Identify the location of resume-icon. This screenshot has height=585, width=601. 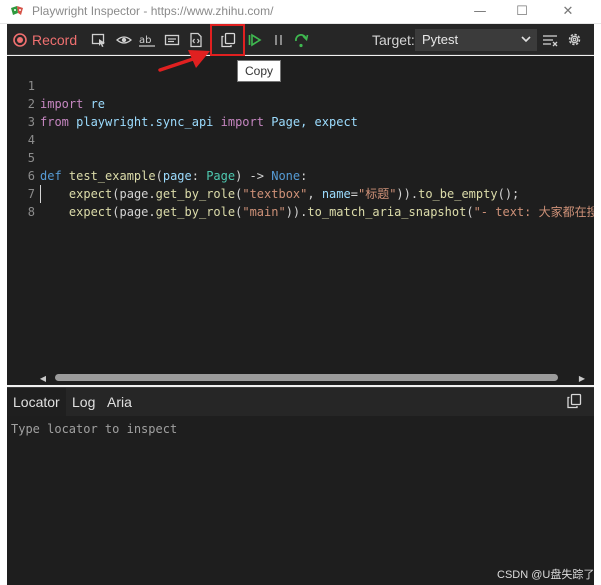
(255, 40).